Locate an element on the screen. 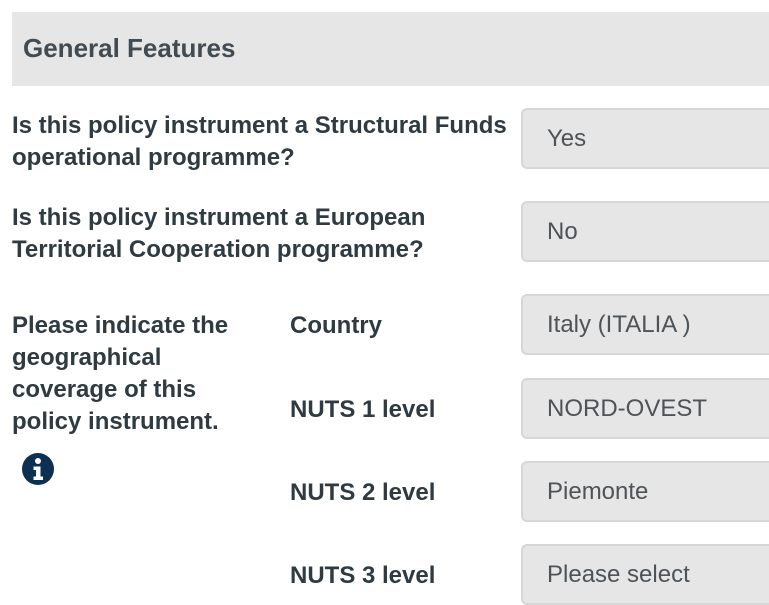 The height and width of the screenshot is (605, 769). nuts1-label: NUTS 1 level is located at coordinates (363, 409).